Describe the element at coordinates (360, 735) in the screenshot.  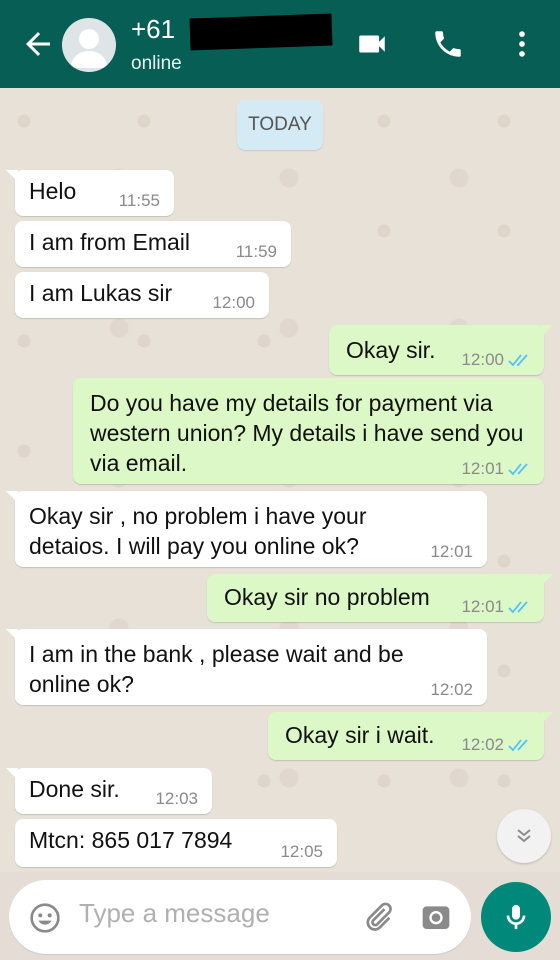
I see `message-text: Okay sir i wait.` at that location.